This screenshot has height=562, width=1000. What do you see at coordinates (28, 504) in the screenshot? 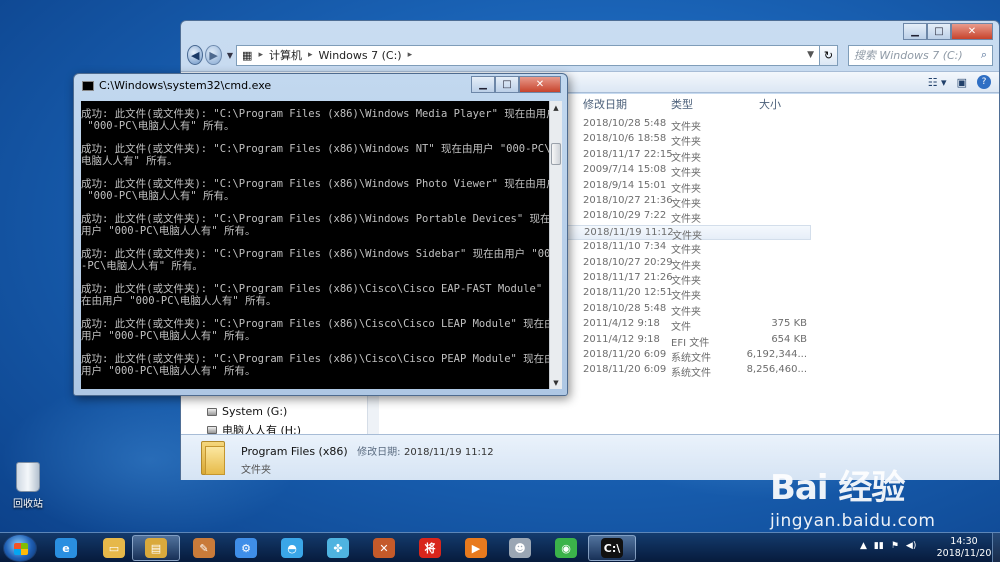
I see `recycle-bin-label: 回收站` at bounding box center [28, 504].